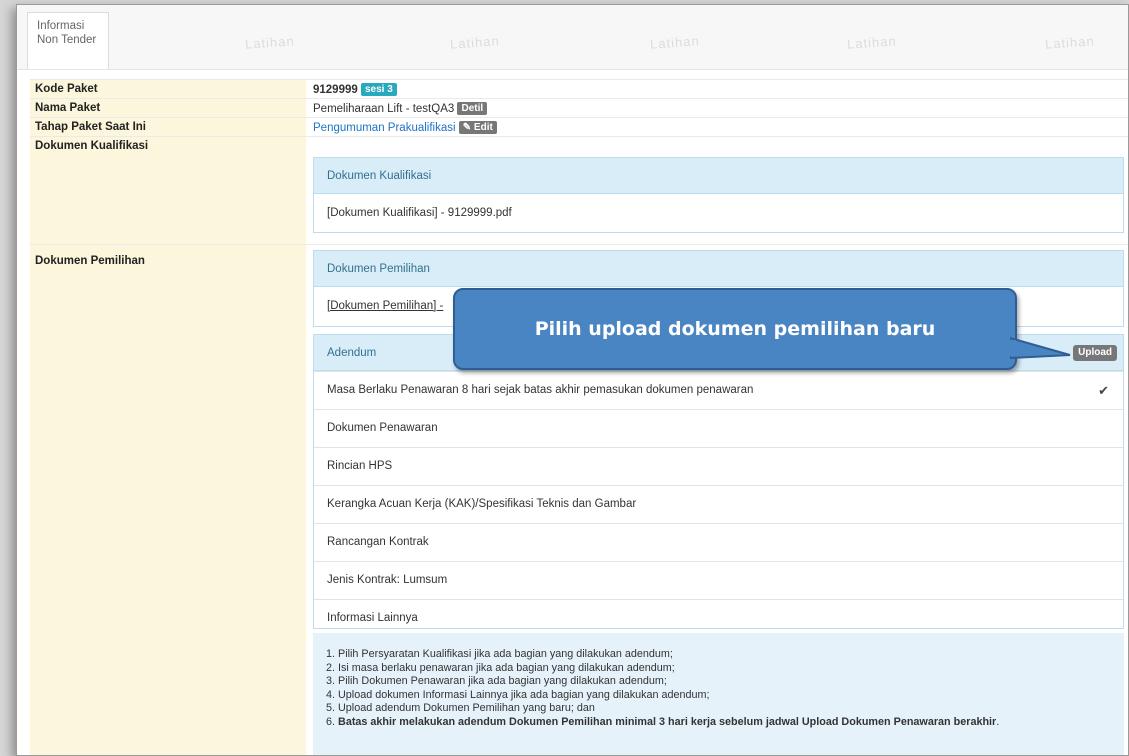 This screenshot has width=1129, height=756. I want to click on check-icon: ✔, so click(1103, 390).